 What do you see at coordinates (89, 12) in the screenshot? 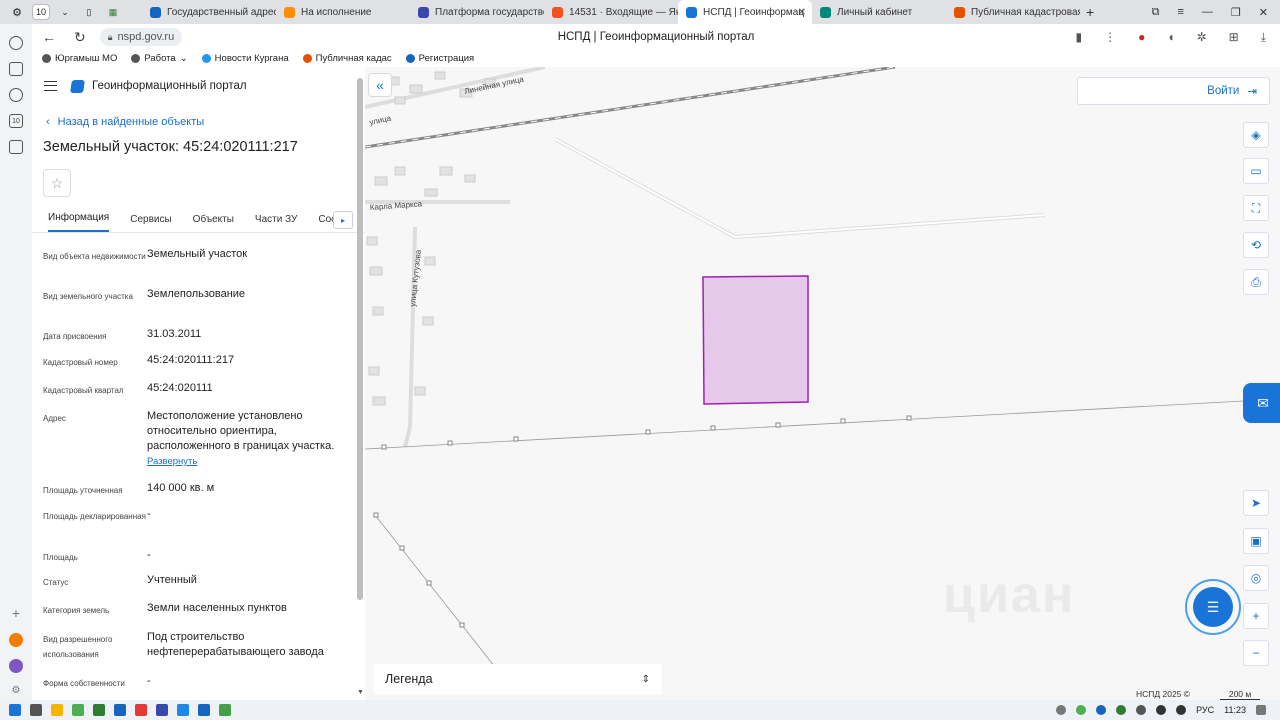
I see `page-icon: ▯` at bounding box center [89, 12].